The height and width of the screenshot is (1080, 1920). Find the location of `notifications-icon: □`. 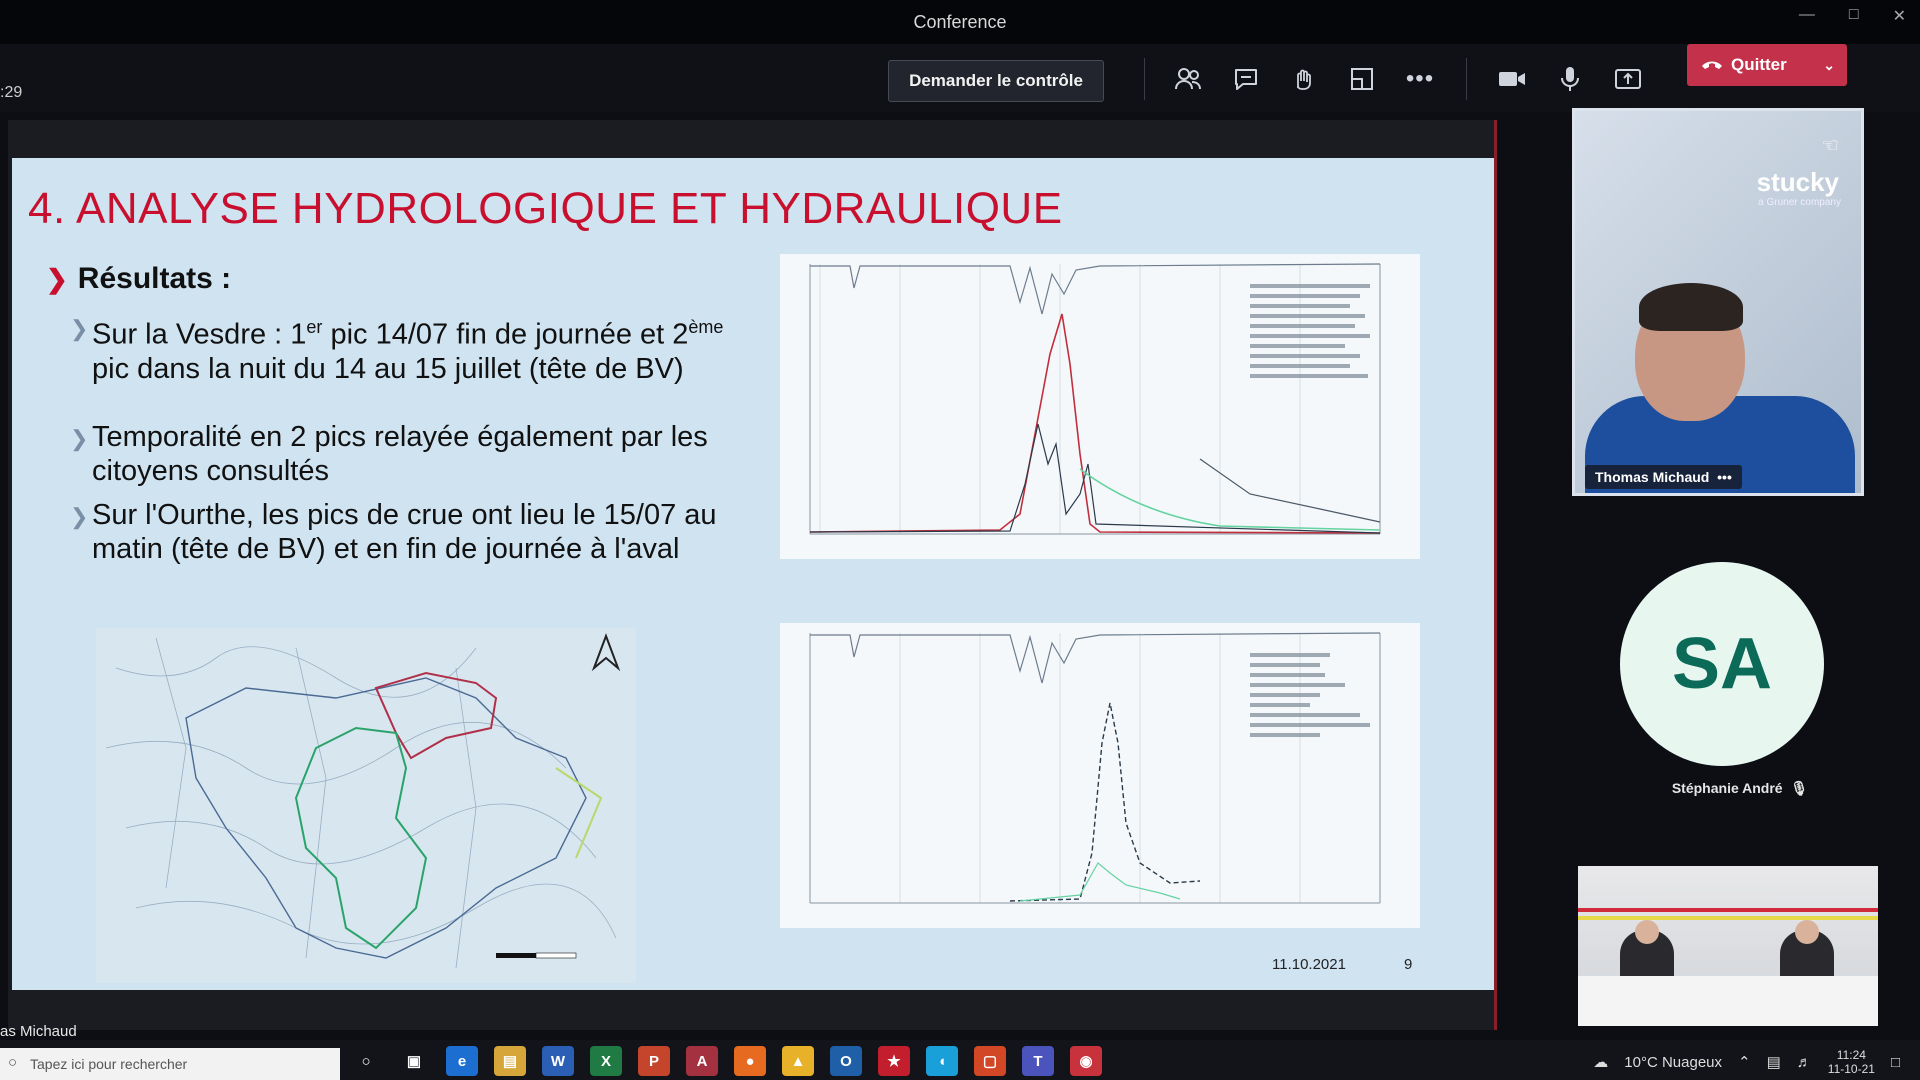

notifications-icon: □ is located at coordinates (1895, 1062).